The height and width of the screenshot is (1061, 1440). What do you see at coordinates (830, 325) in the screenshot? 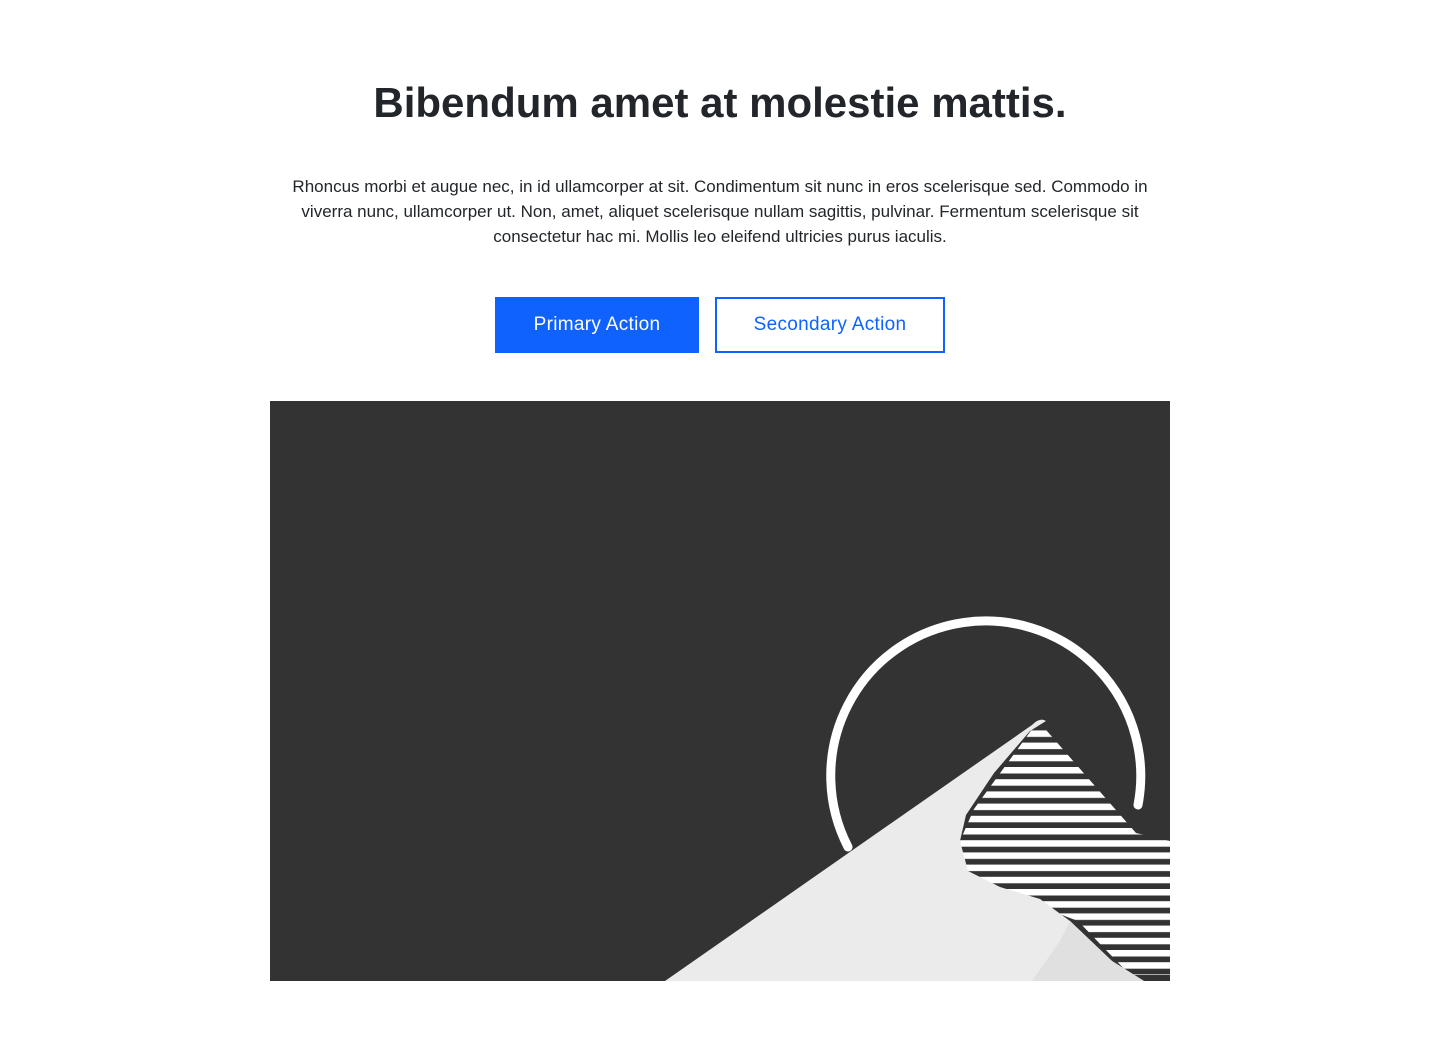
I see `secondary-action-button: Secondary Action` at bounding box center [830, 325].